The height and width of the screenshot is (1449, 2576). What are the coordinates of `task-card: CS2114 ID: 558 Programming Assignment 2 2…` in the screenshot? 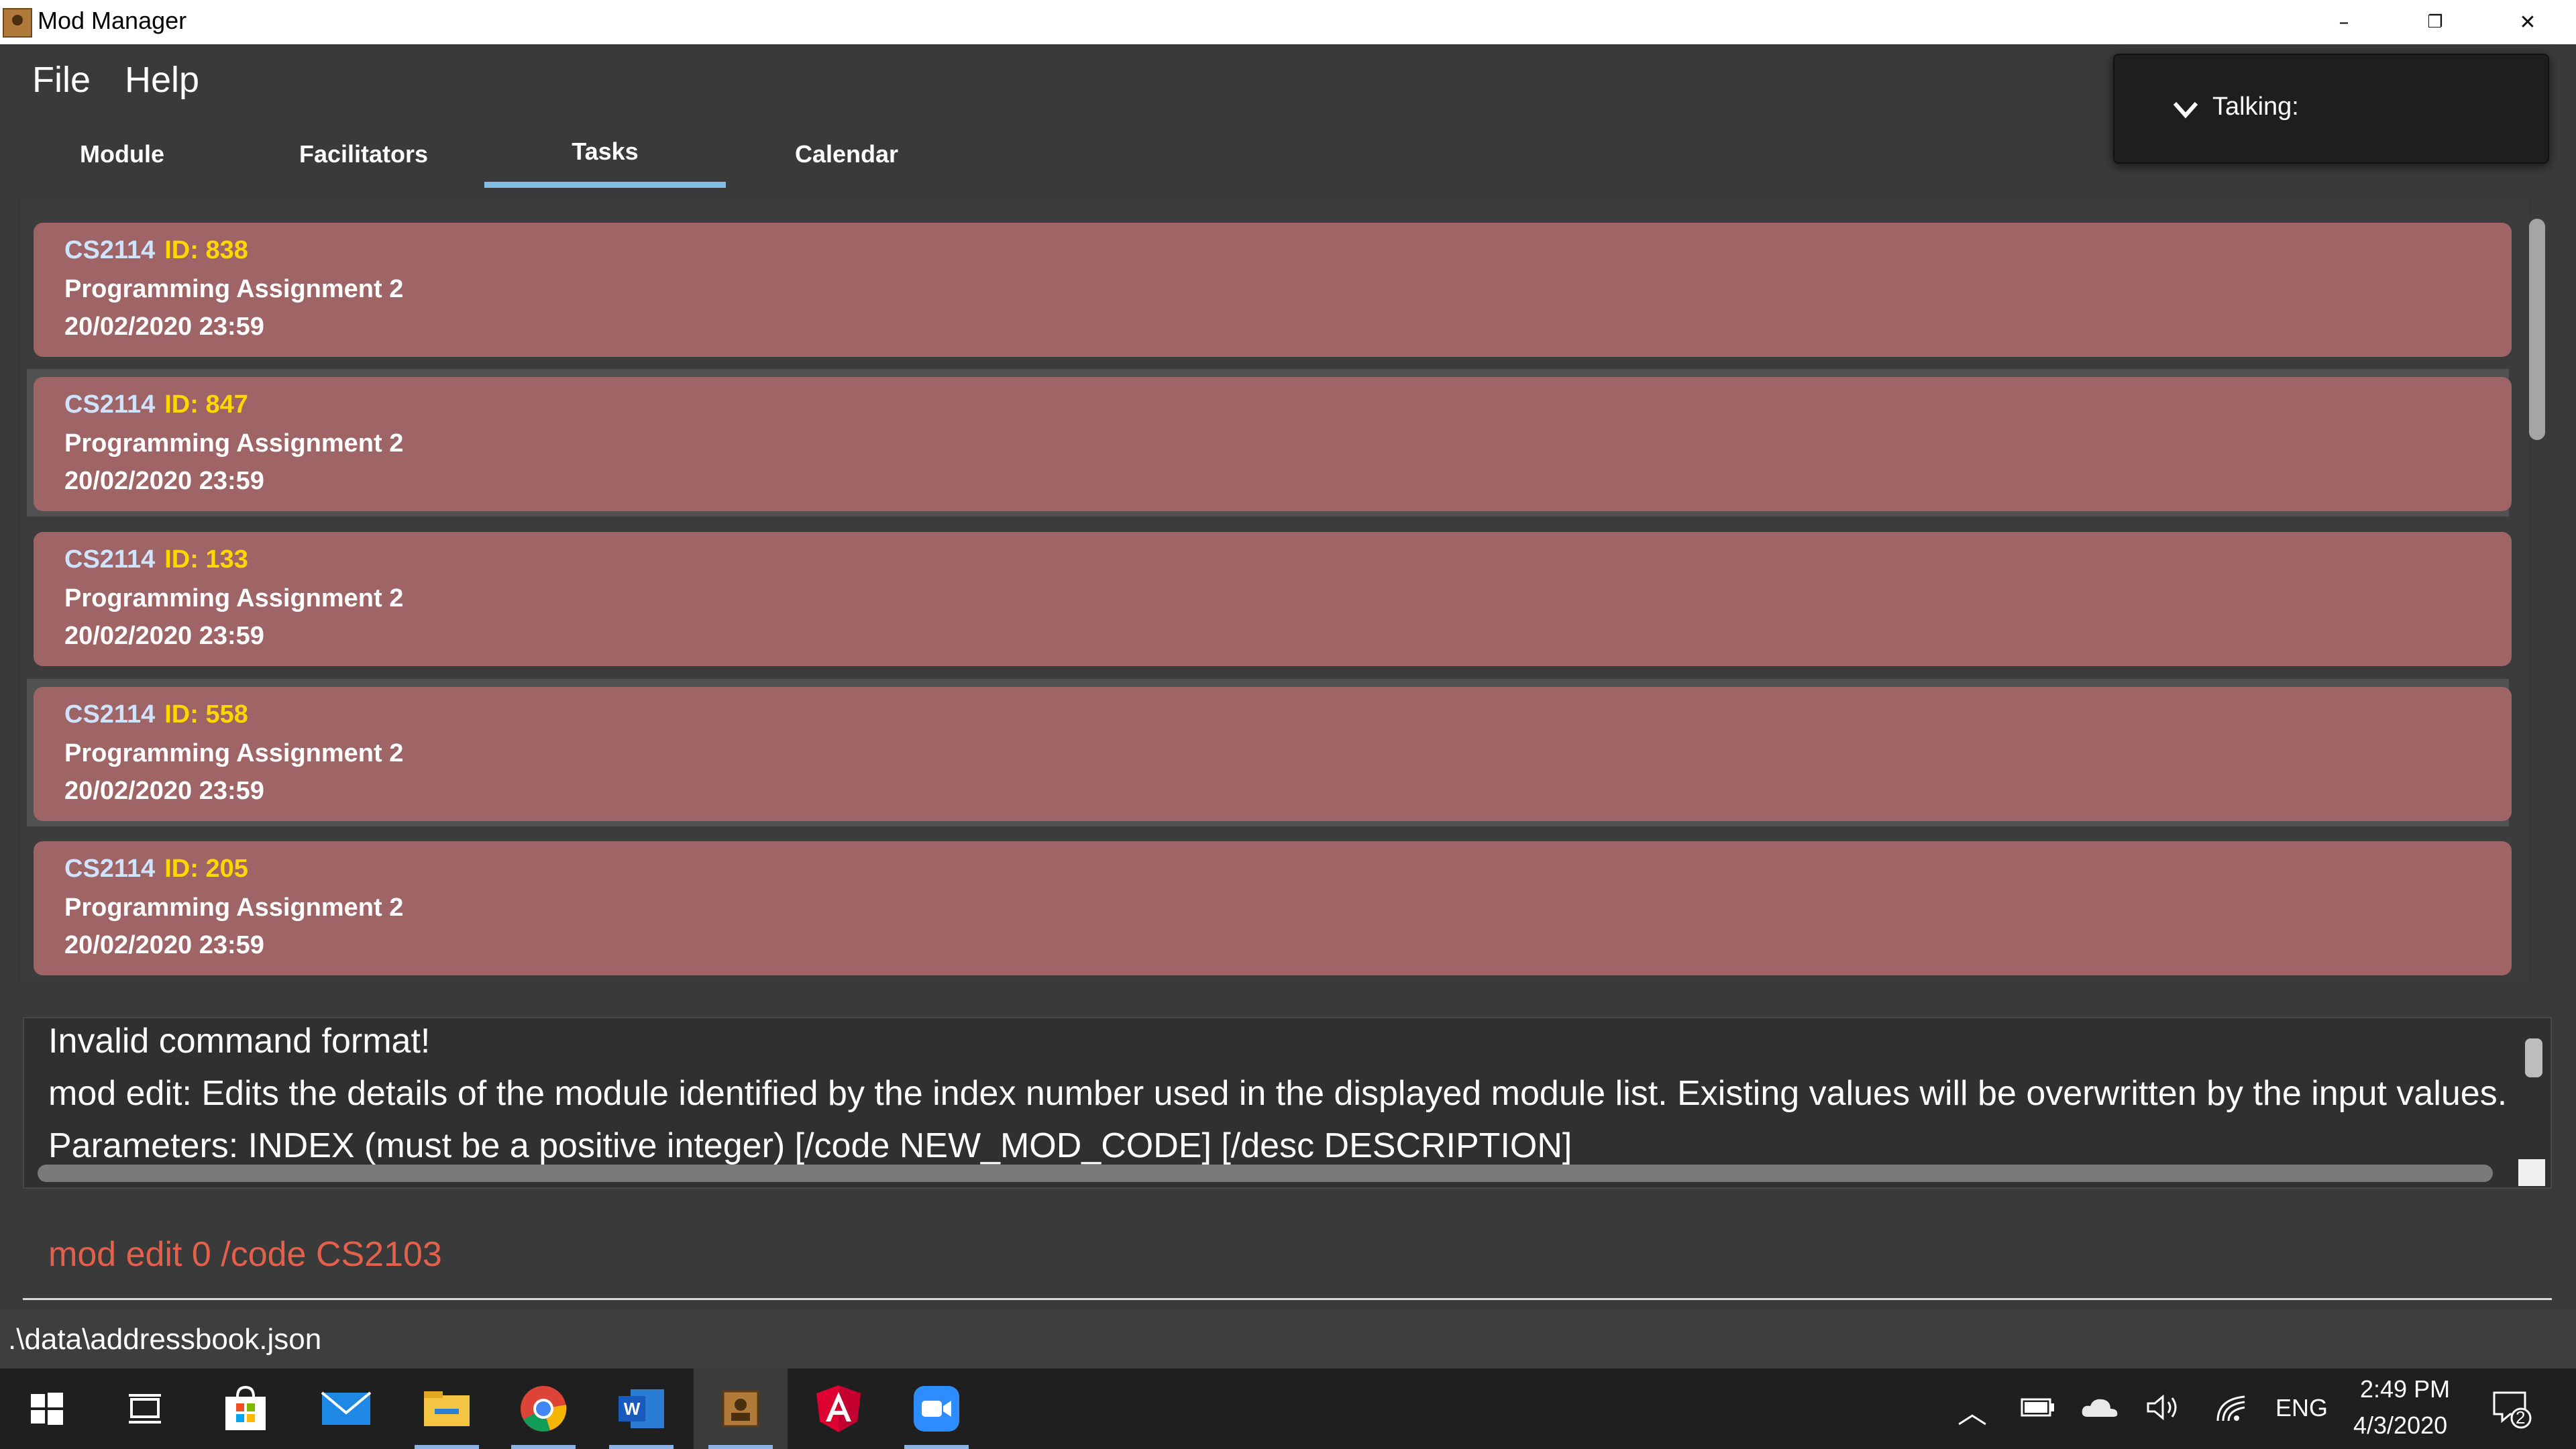 It's located at (1273, 754).